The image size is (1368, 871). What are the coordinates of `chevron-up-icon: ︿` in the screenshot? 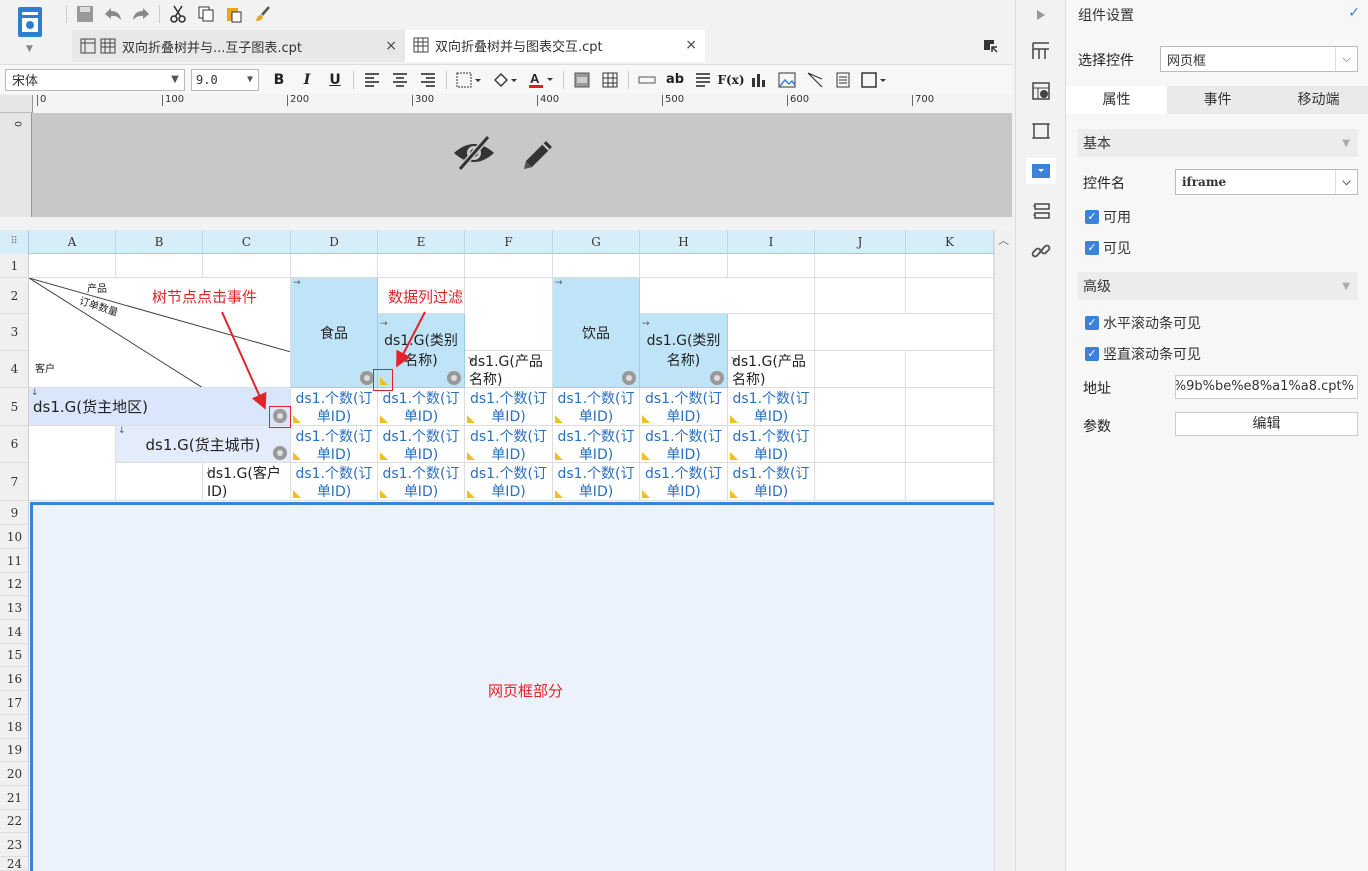 It's located at (1003, 240).